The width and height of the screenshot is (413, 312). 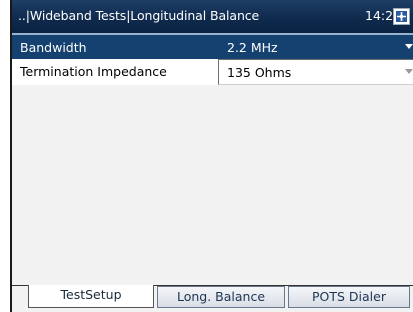 I want to click on param-value: 135 Ohms, so click(x=259, y=72).